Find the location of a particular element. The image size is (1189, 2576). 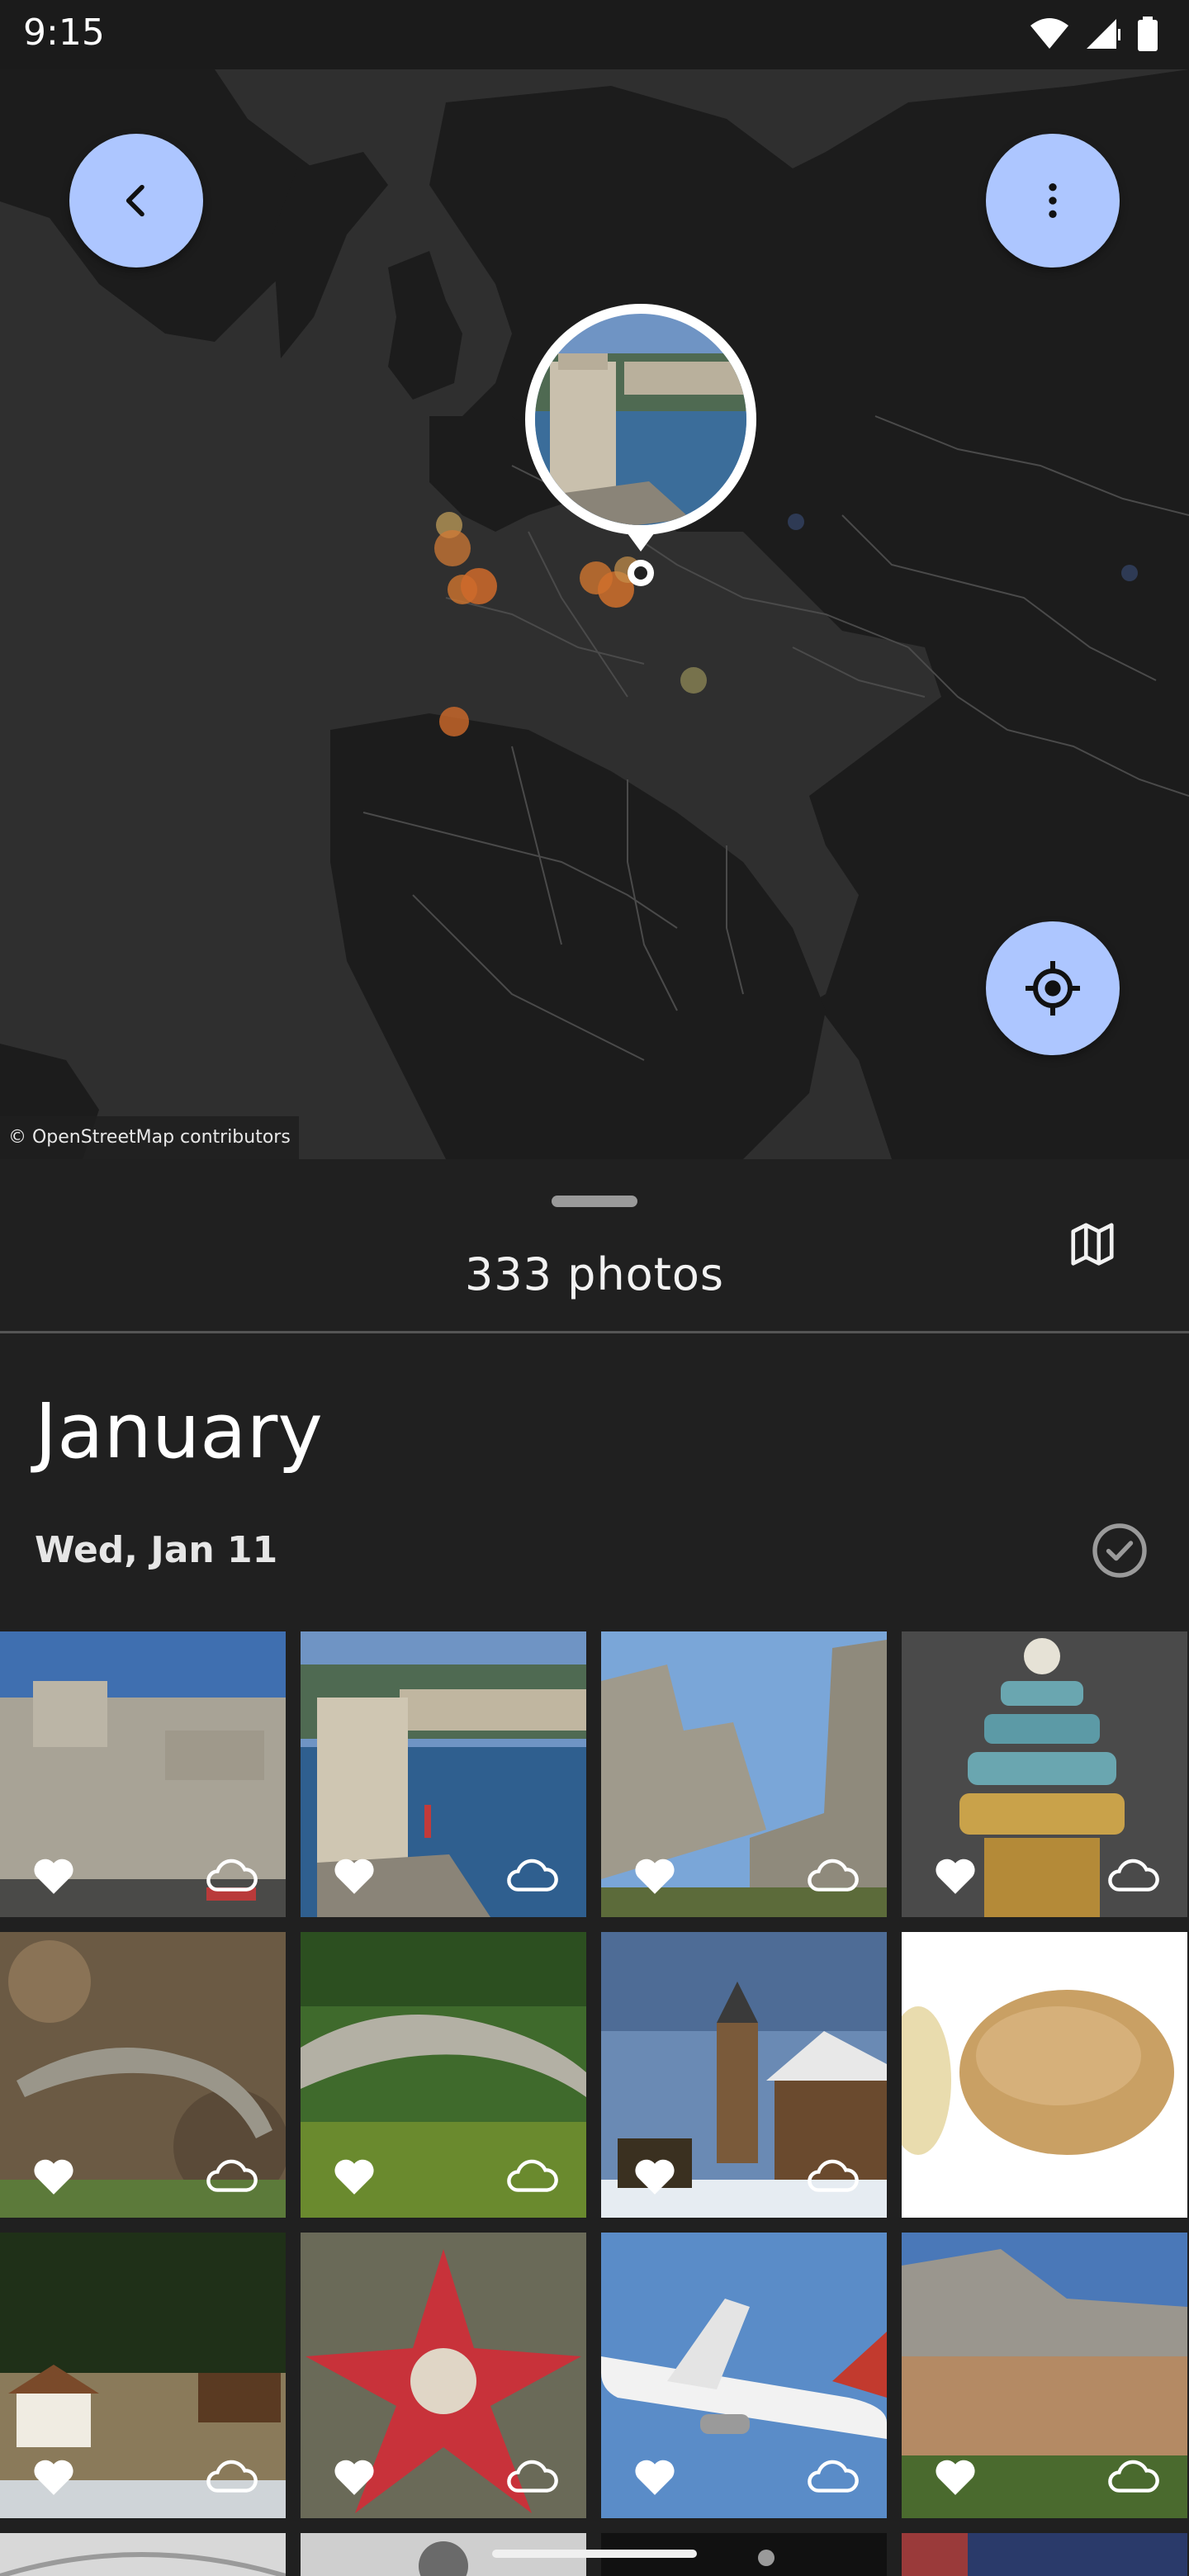

more-options-button is located at coordinates (1053, 201).